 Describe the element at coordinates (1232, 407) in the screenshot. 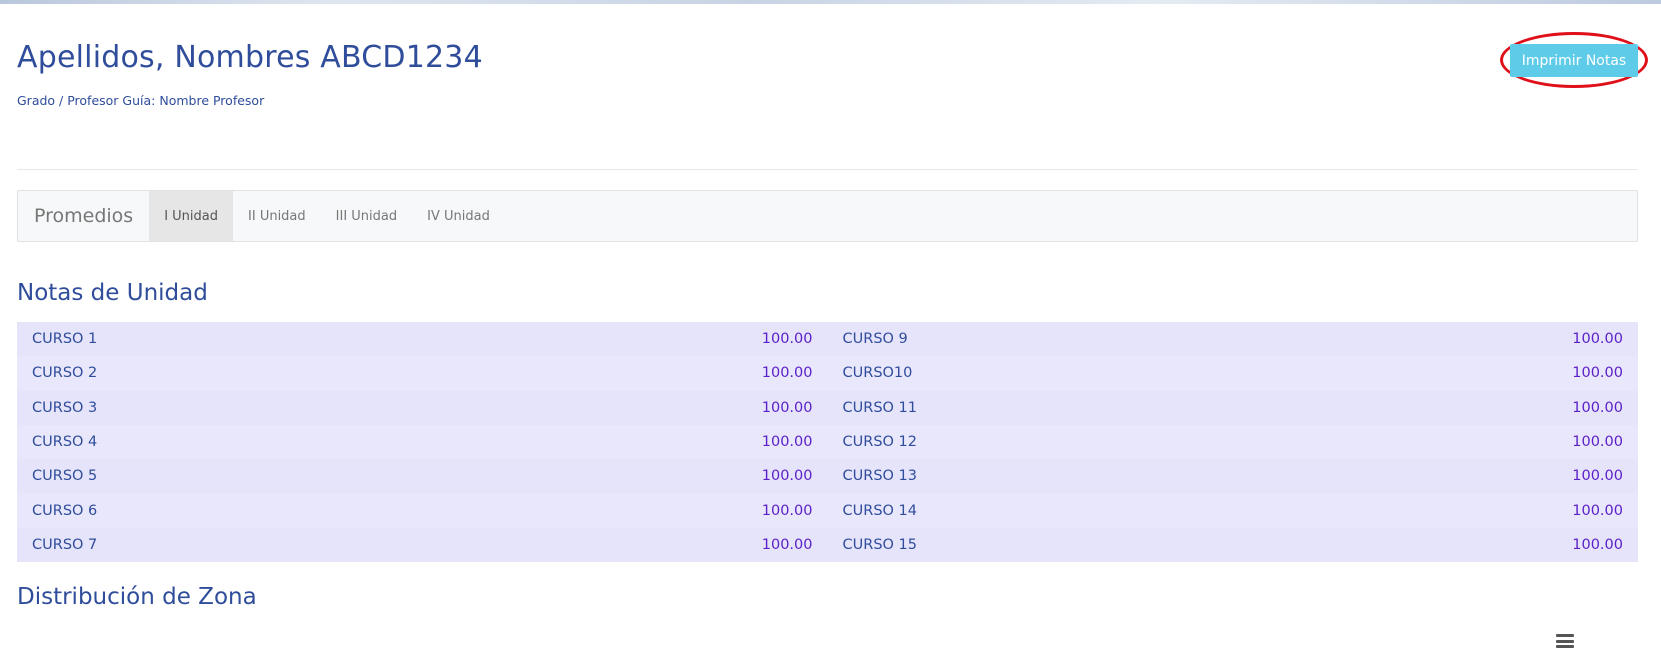

I see `grade-row: CURSO 11 100.00` at that location.